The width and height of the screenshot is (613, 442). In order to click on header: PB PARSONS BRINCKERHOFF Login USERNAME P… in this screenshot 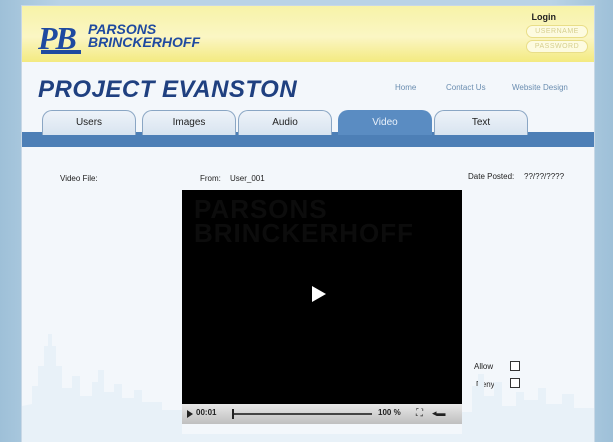, I will do `click(308, 34)`.